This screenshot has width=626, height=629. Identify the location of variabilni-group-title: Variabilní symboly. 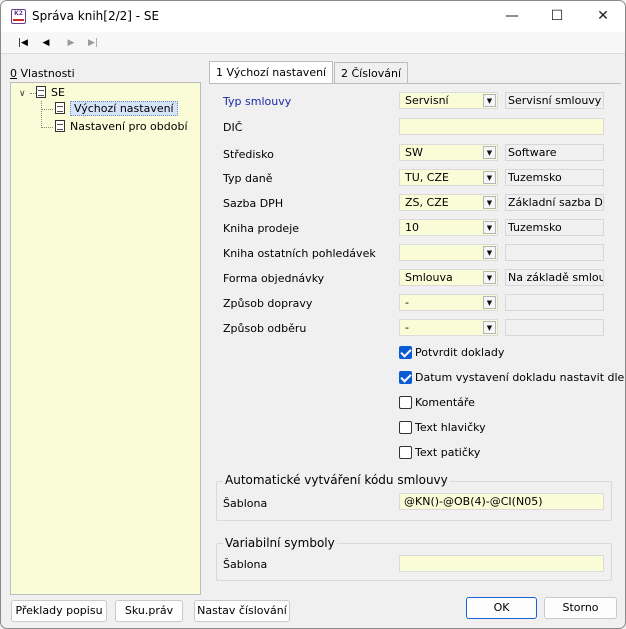
(280, 543).